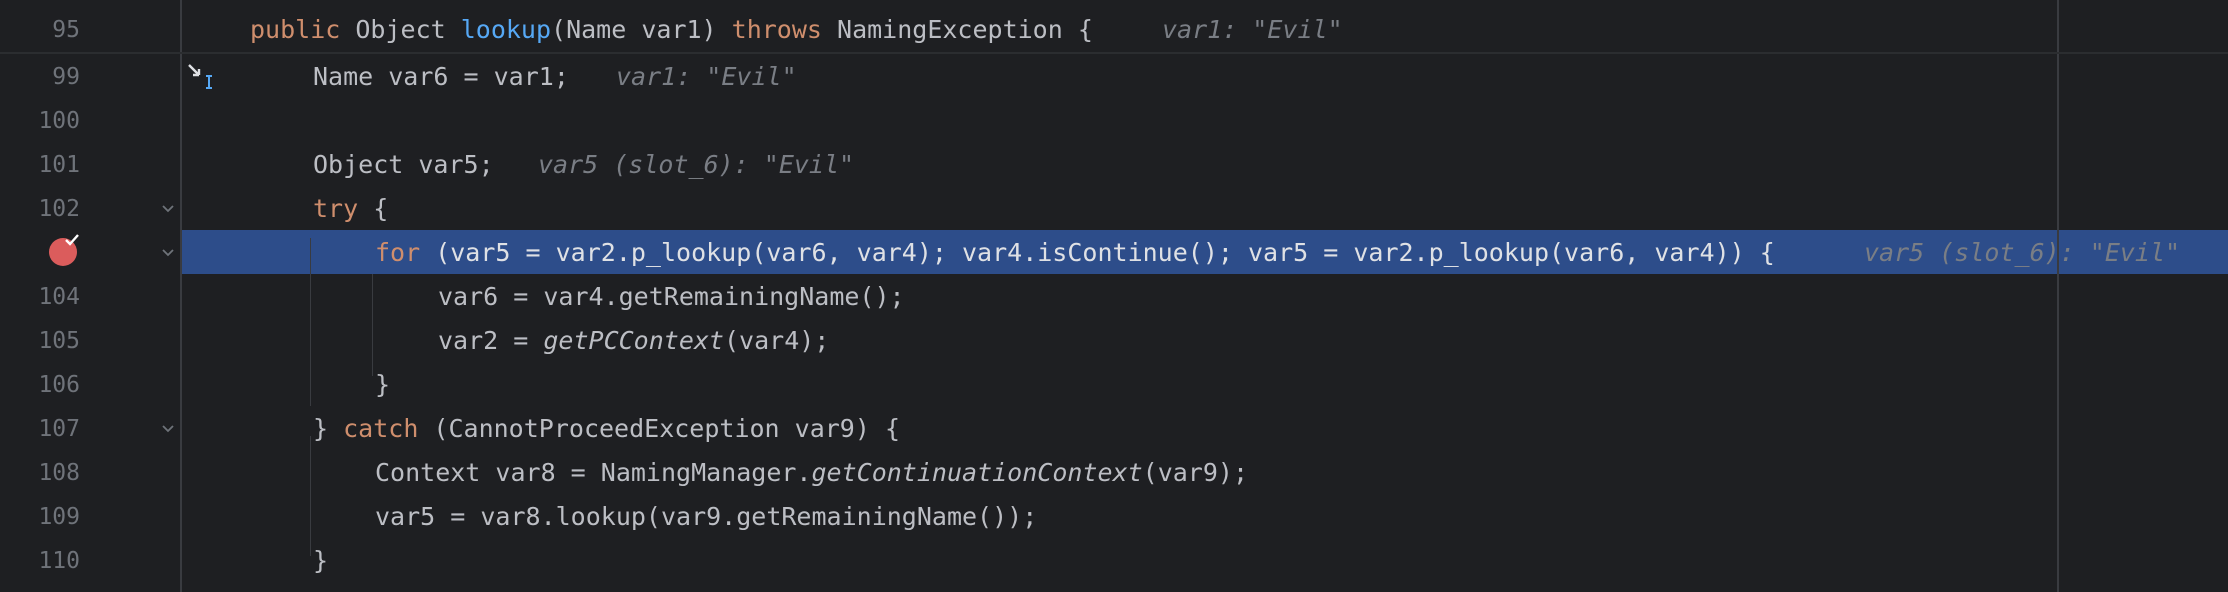 The width and height of the screenshot is (2228, 592). What do you see at coordinates (200, 76) in the screenshot?
I see `step-into-cursor-icon` at bounding box center [200, 76].